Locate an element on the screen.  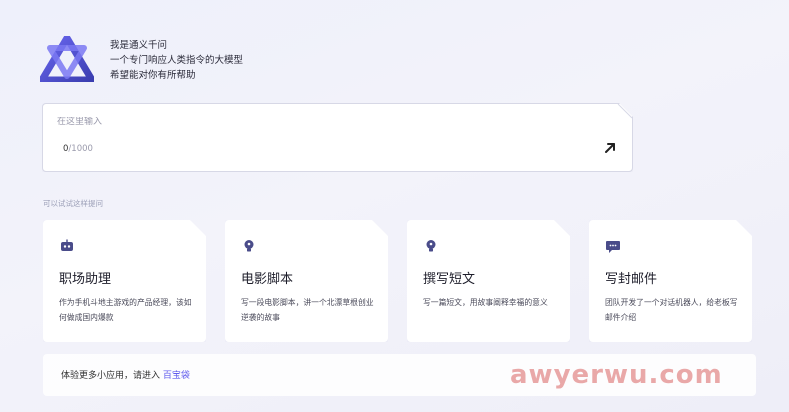
baibaodai-link: 百宝袋 is located at coordinates (176, 376).